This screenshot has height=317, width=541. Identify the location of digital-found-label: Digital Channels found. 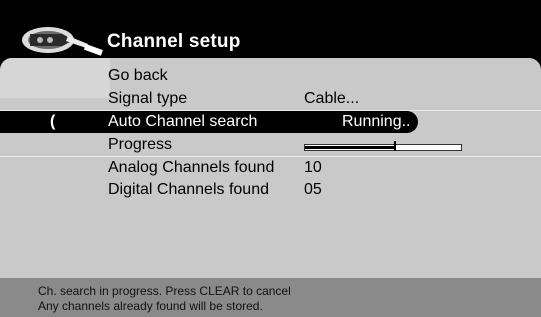
(188, 189).